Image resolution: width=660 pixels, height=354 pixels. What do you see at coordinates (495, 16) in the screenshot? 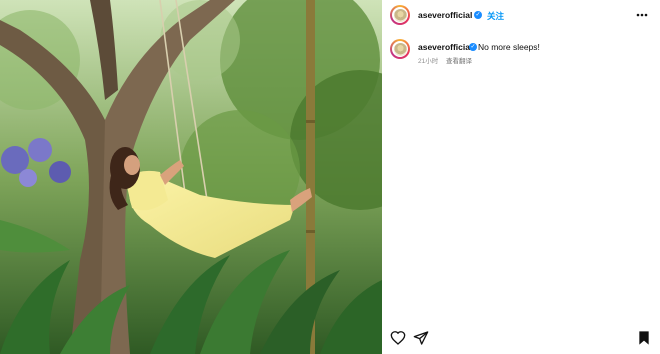
I see `follow-button: 关注` at bounding box center [495, 16].